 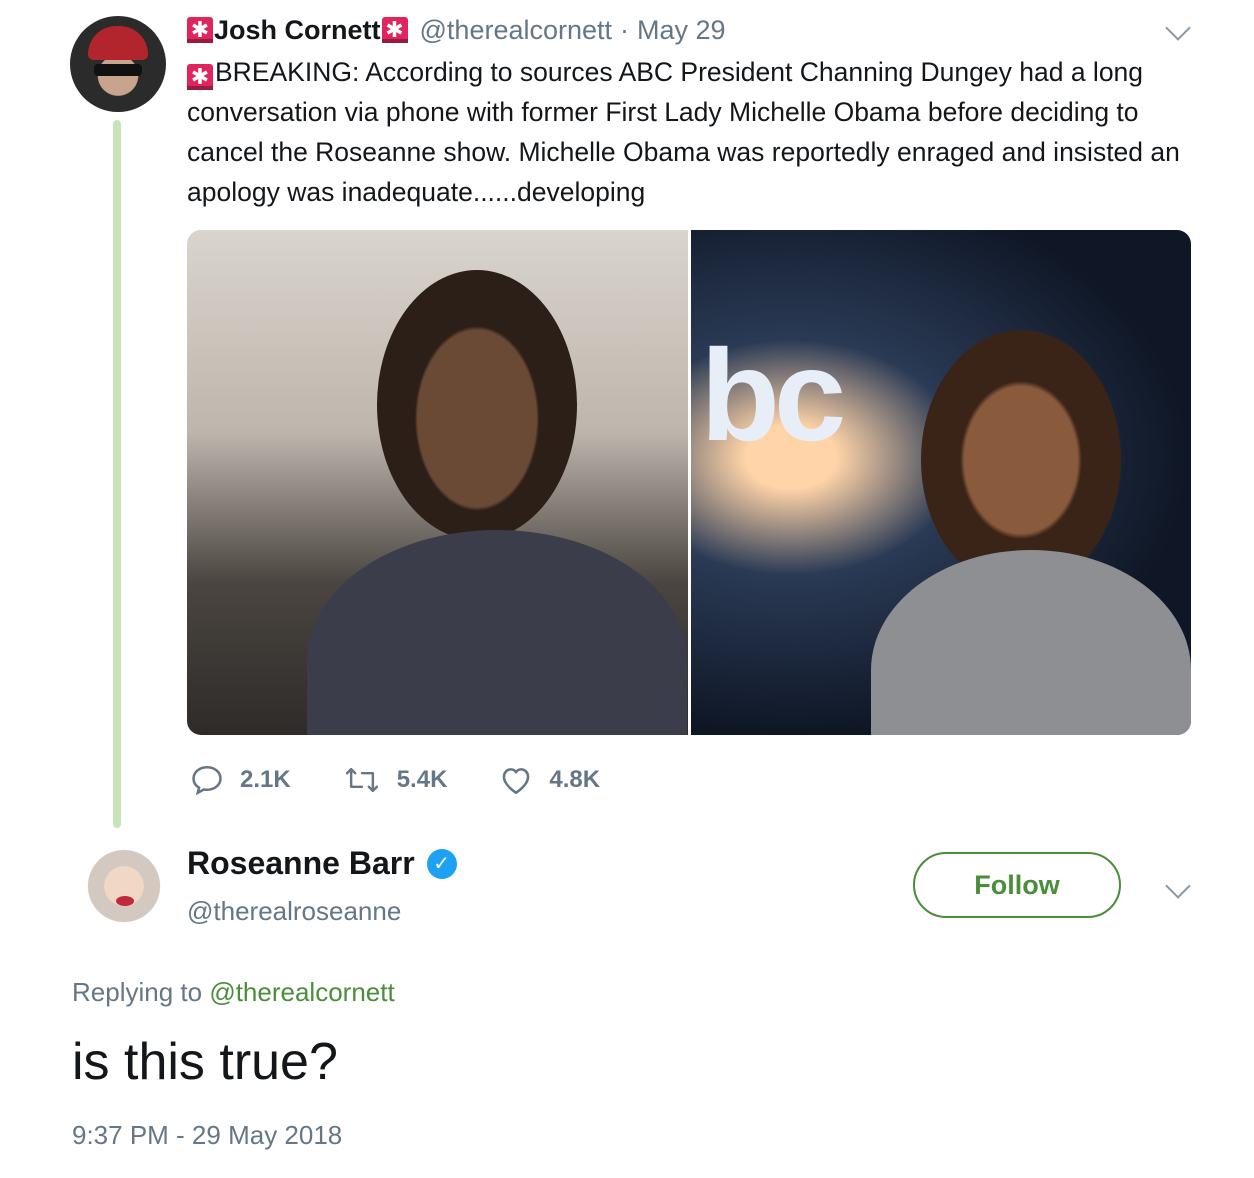 I want to click on reply-icon, so click(x=207, y=780).